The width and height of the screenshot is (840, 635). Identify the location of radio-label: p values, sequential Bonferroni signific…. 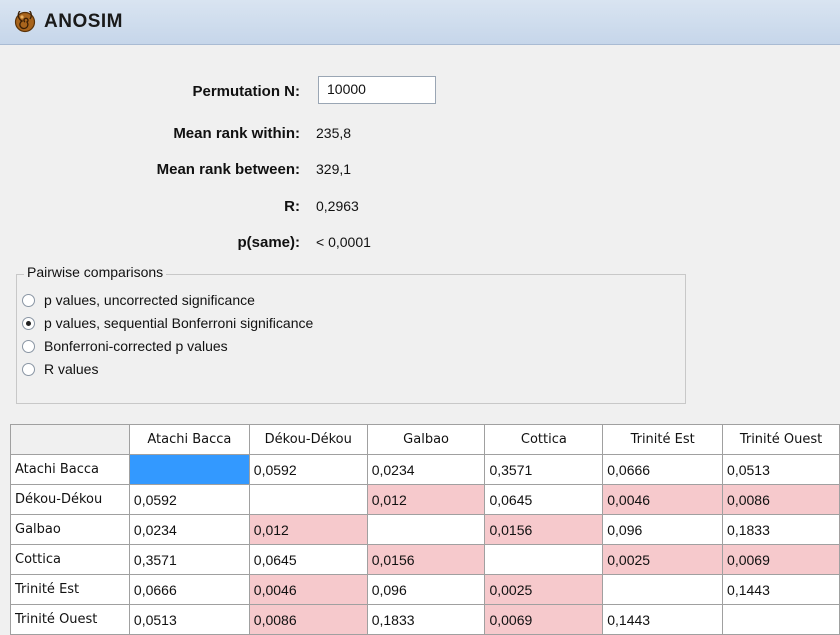
(179, 323).